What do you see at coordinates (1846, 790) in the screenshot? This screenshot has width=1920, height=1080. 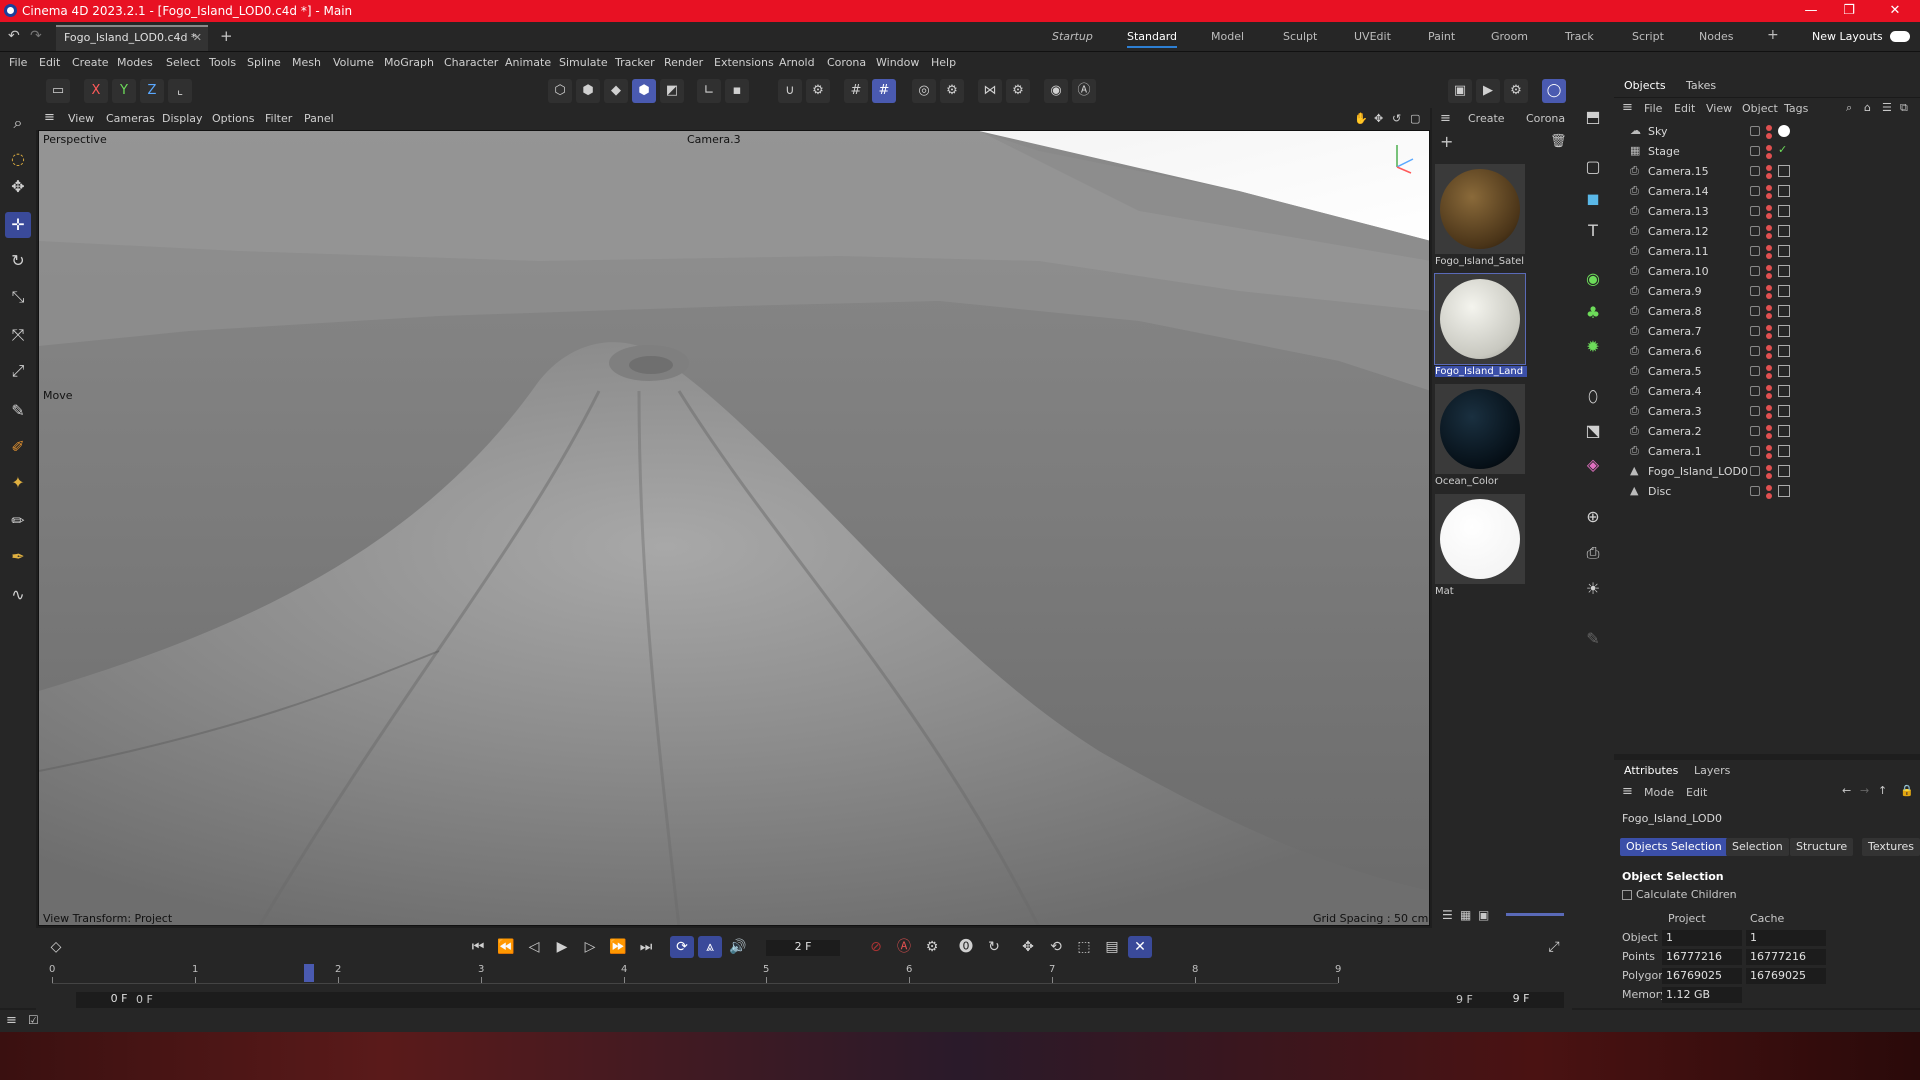 I see `back-arrow-icon: ←` at bounding box center [1846, 790].